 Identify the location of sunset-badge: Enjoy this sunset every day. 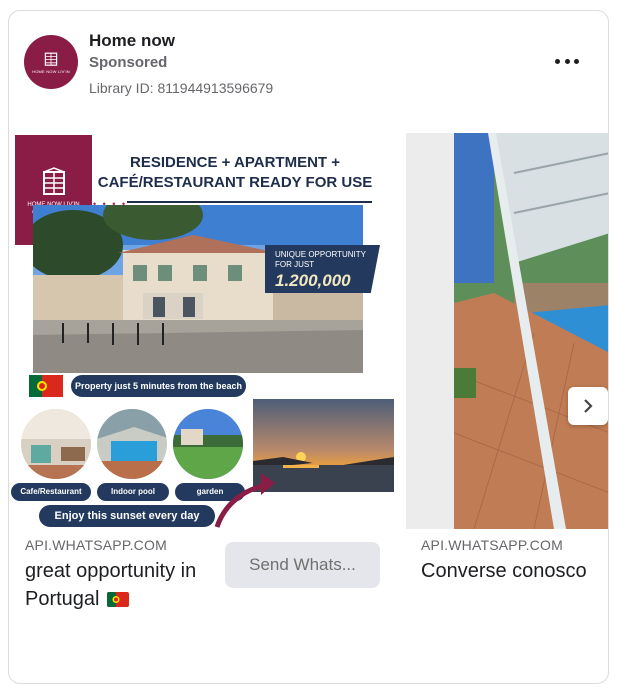
(127, 516).